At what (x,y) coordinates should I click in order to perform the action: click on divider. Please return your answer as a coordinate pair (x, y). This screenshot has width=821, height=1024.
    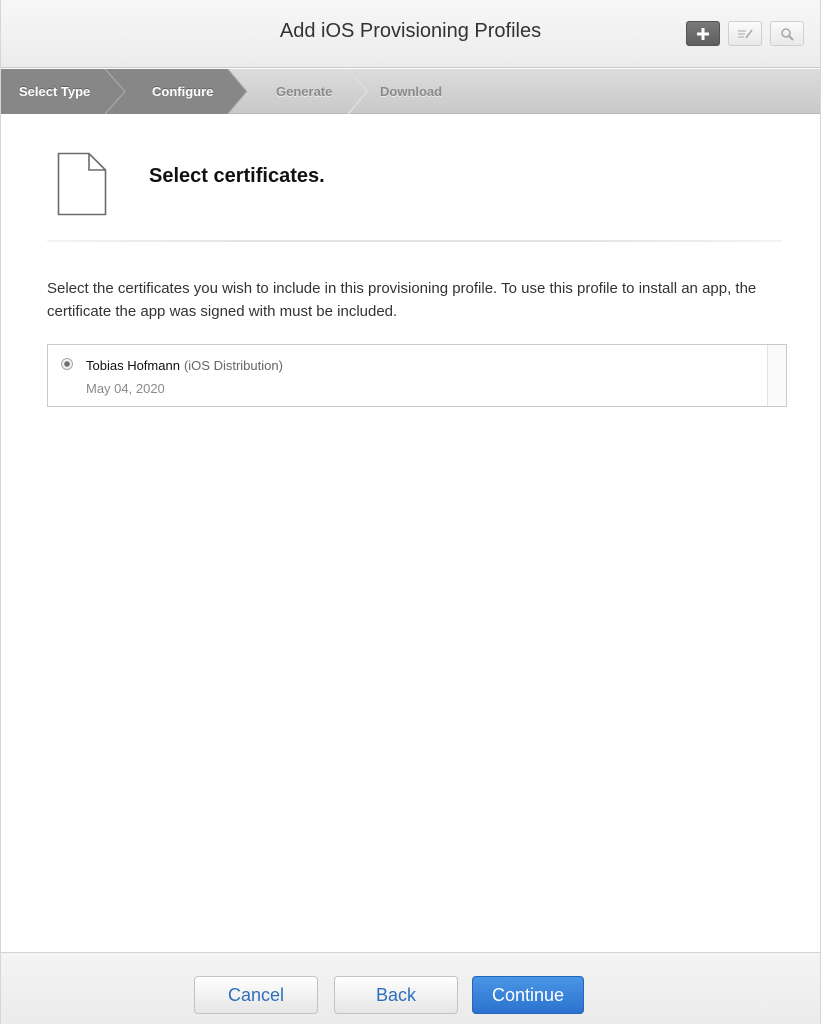
    Looking at the image, I should click on (414, 241).